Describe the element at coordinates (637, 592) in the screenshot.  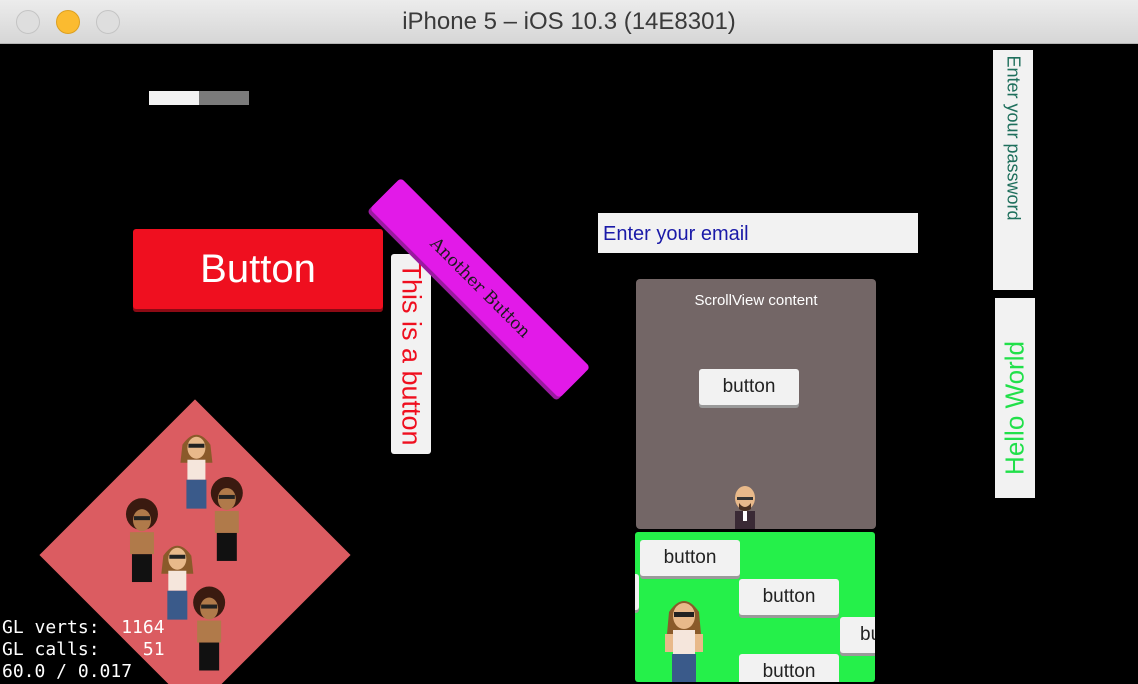
I see `green-button-partial` at that location.